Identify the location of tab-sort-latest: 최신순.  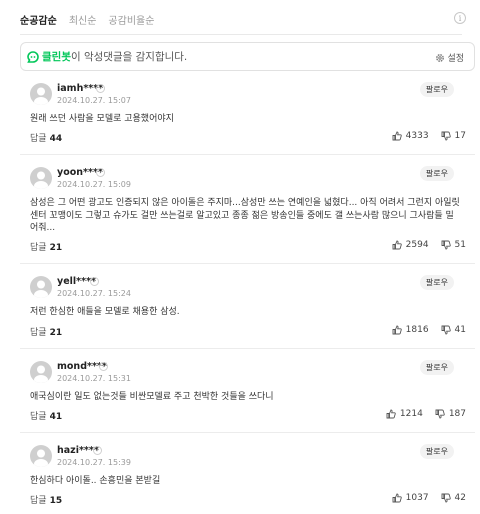
(83, 19).